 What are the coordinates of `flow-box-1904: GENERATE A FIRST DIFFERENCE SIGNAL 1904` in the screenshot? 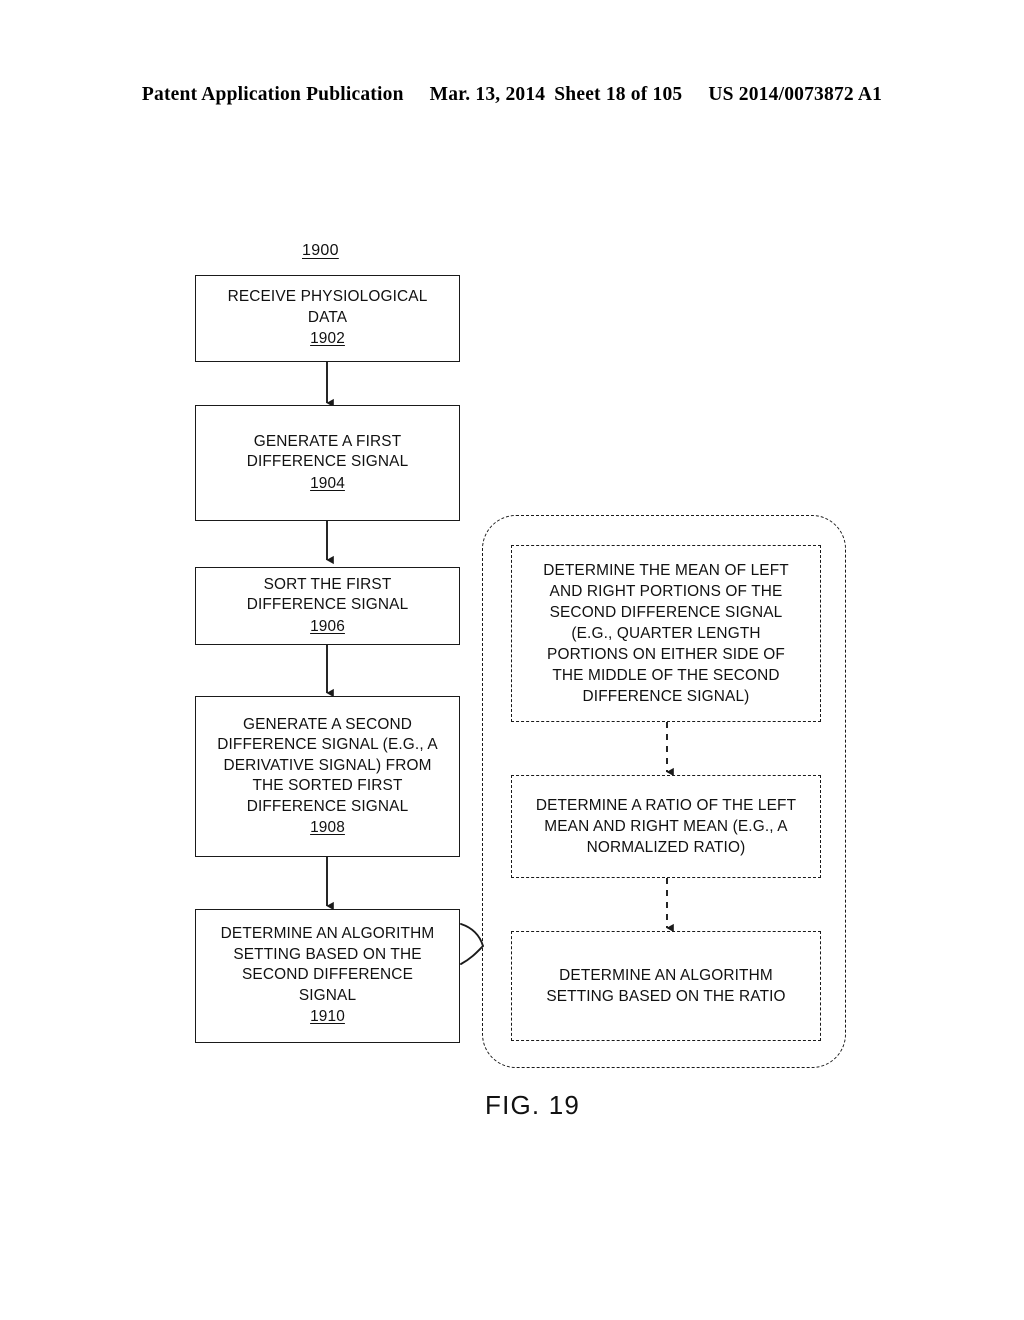 It's located at (327, 463).